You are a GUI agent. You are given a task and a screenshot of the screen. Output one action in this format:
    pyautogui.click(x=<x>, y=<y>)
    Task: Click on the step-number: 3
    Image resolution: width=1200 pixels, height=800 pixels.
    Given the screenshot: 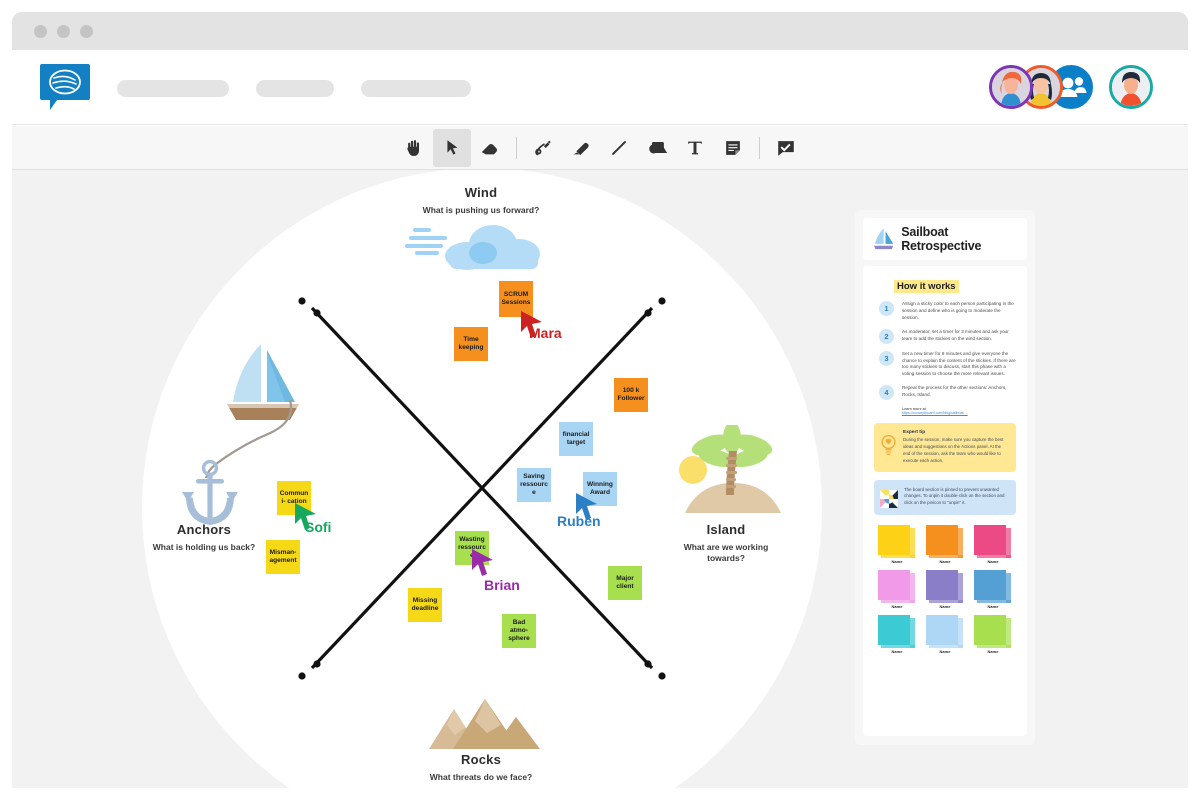 What is the action you would take?
    pyautogui.click(x=886, y=358)
    